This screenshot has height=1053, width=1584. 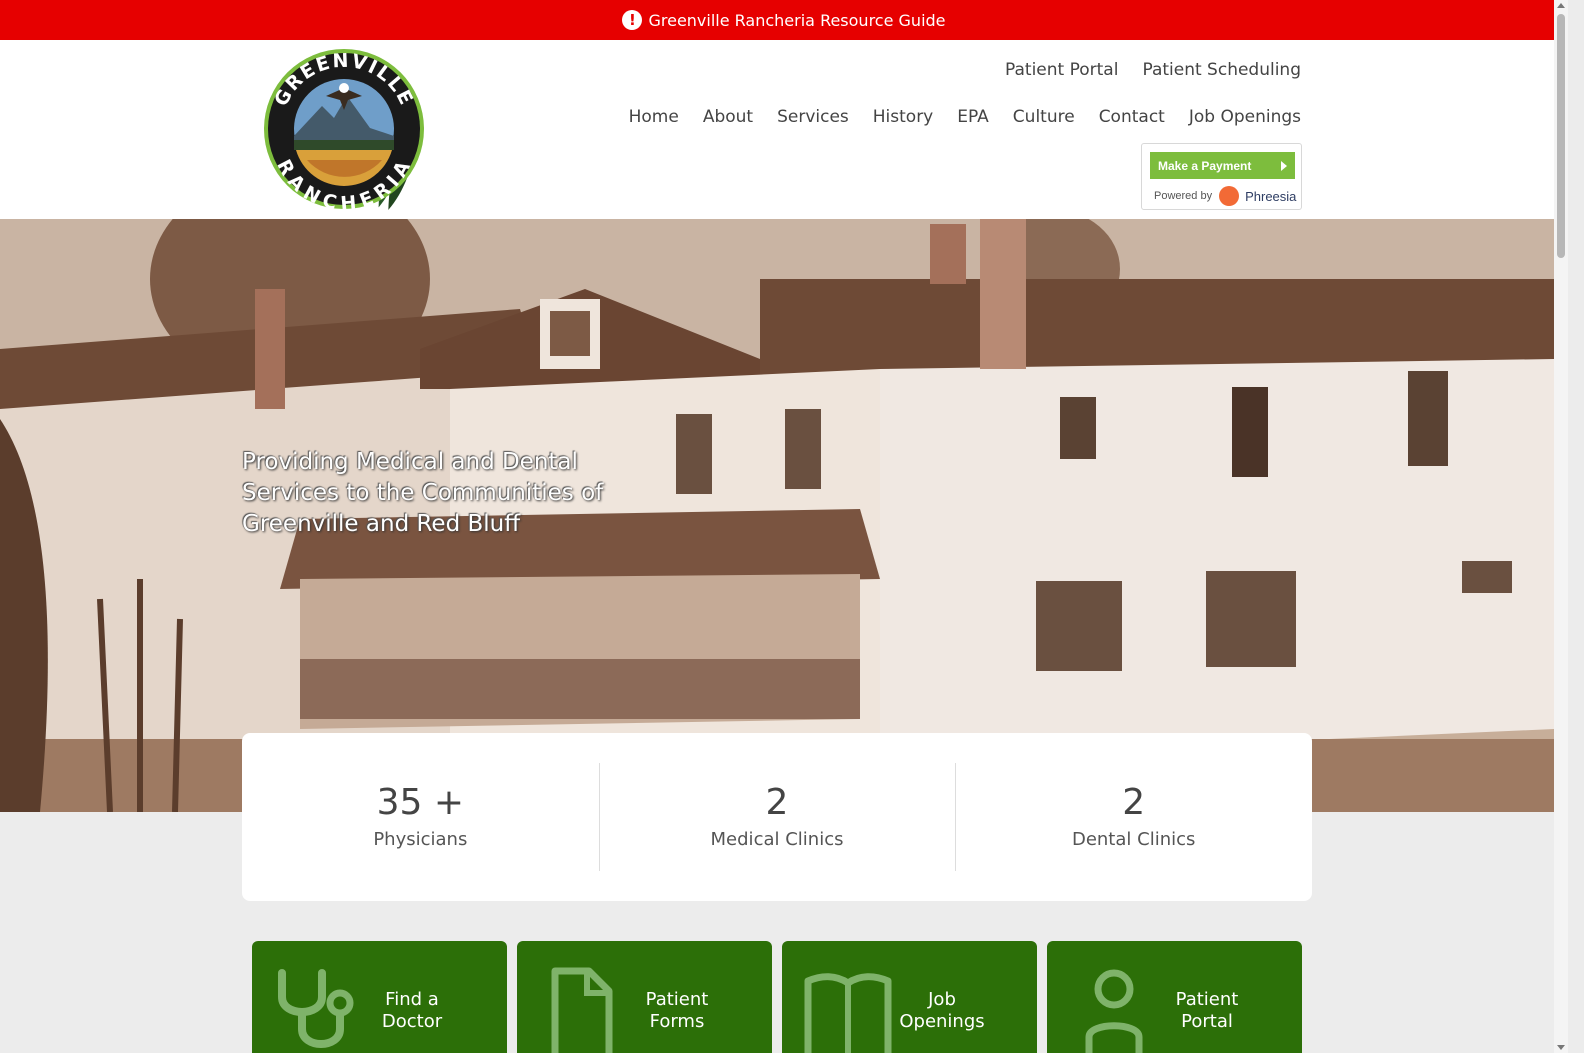 What do you see at coordinates (420, 839) in the screenshot?
I see `stat-label: Physicians` at bounding box center [420, 839].